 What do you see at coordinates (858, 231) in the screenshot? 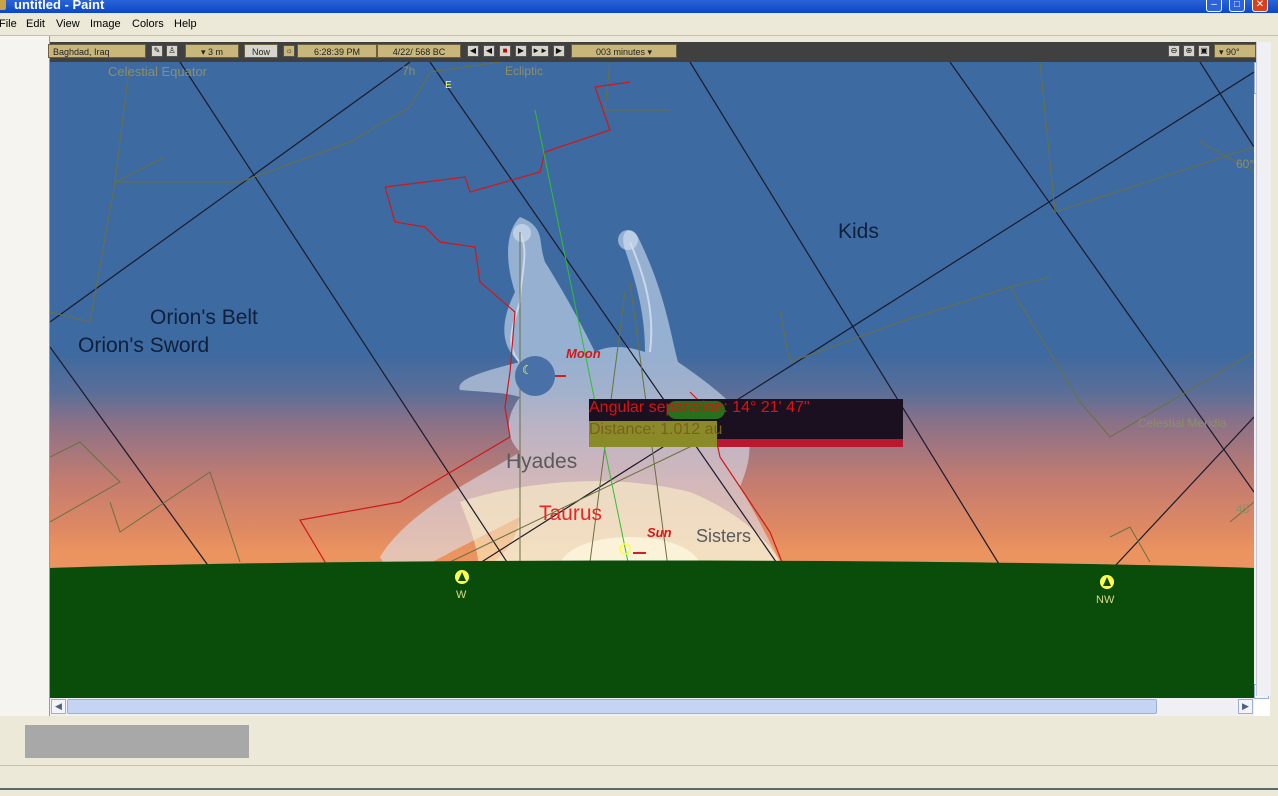
I see `kids-label: Kids` at bounding box center [858, 231].